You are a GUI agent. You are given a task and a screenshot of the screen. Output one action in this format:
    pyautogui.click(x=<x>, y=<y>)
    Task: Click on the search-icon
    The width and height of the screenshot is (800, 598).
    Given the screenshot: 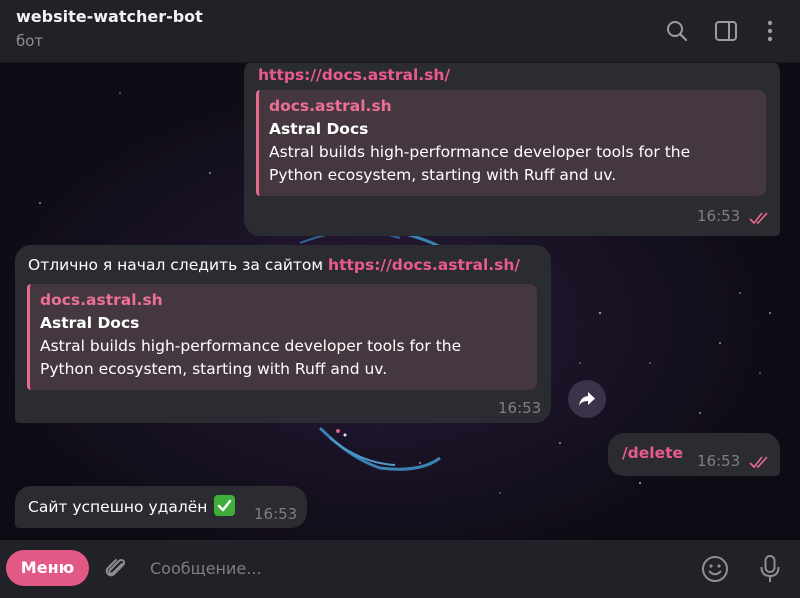 What is the action you would take?
    pyautogui.click(x=677, y=31)
    